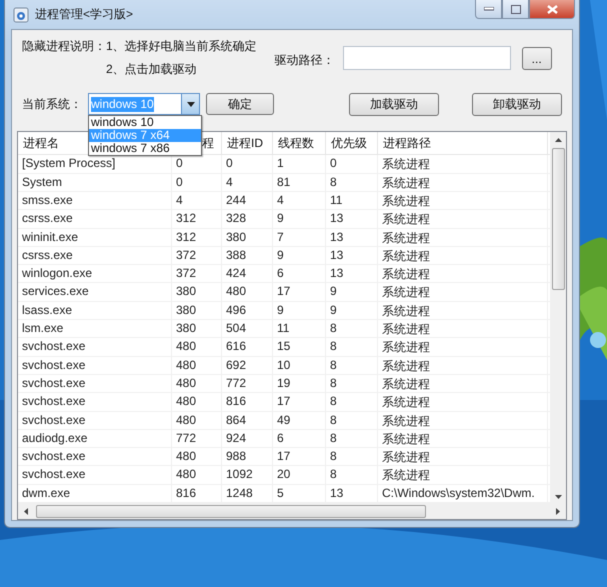 The height and width of the screenshot is (587, 607). What do you see at coordinates (186, 273) in the screenshot?
I see `table-cell: 372` at bounding box center [186, 273].